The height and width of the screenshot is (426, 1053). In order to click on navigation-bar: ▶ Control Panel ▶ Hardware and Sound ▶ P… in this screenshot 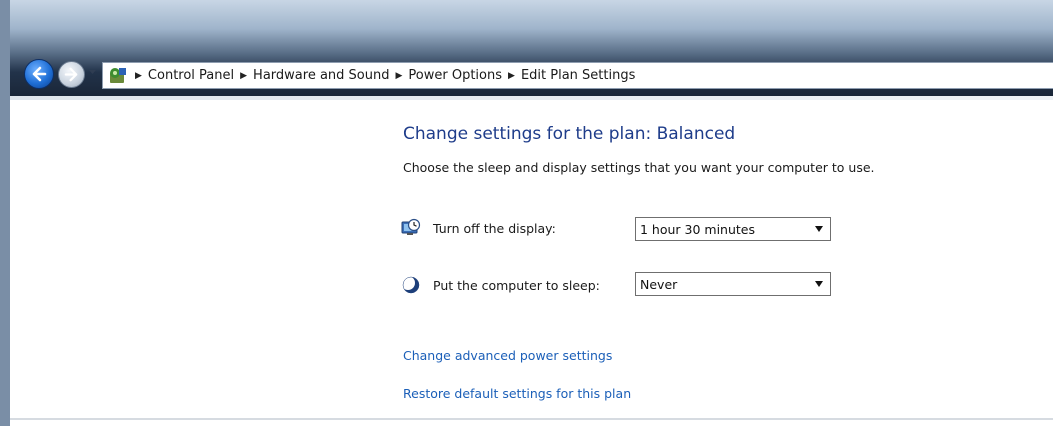, I will do `click(531, 72)`.